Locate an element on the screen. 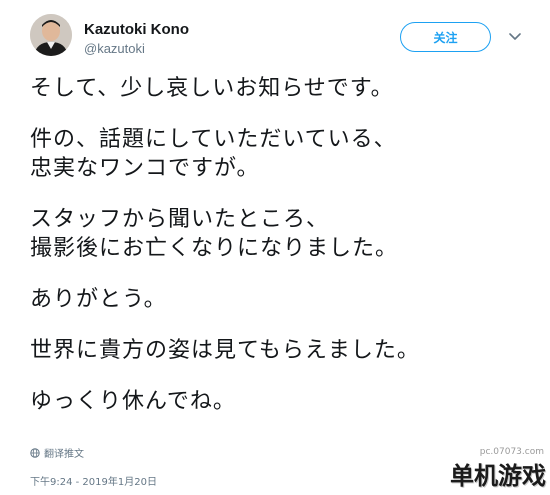 Image resolution: width=550 pixels, height=495 pixels. tweet-timestamp: 下午9:24 - 2019年1月20日 is located at coordinates (93, 480).